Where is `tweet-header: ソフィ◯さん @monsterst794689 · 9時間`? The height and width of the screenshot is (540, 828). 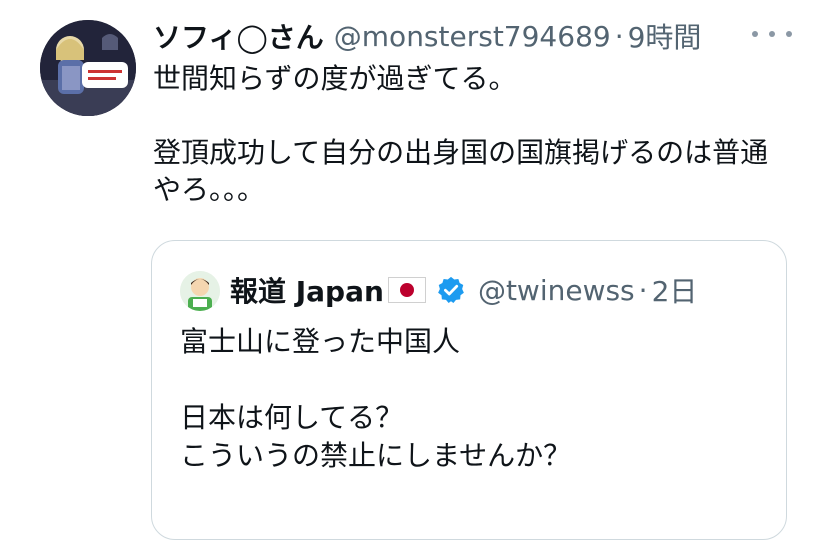 tweet-header: ソフィ◯さん @monsterst794689 · 9時間 is located at coordinates (427, 36).